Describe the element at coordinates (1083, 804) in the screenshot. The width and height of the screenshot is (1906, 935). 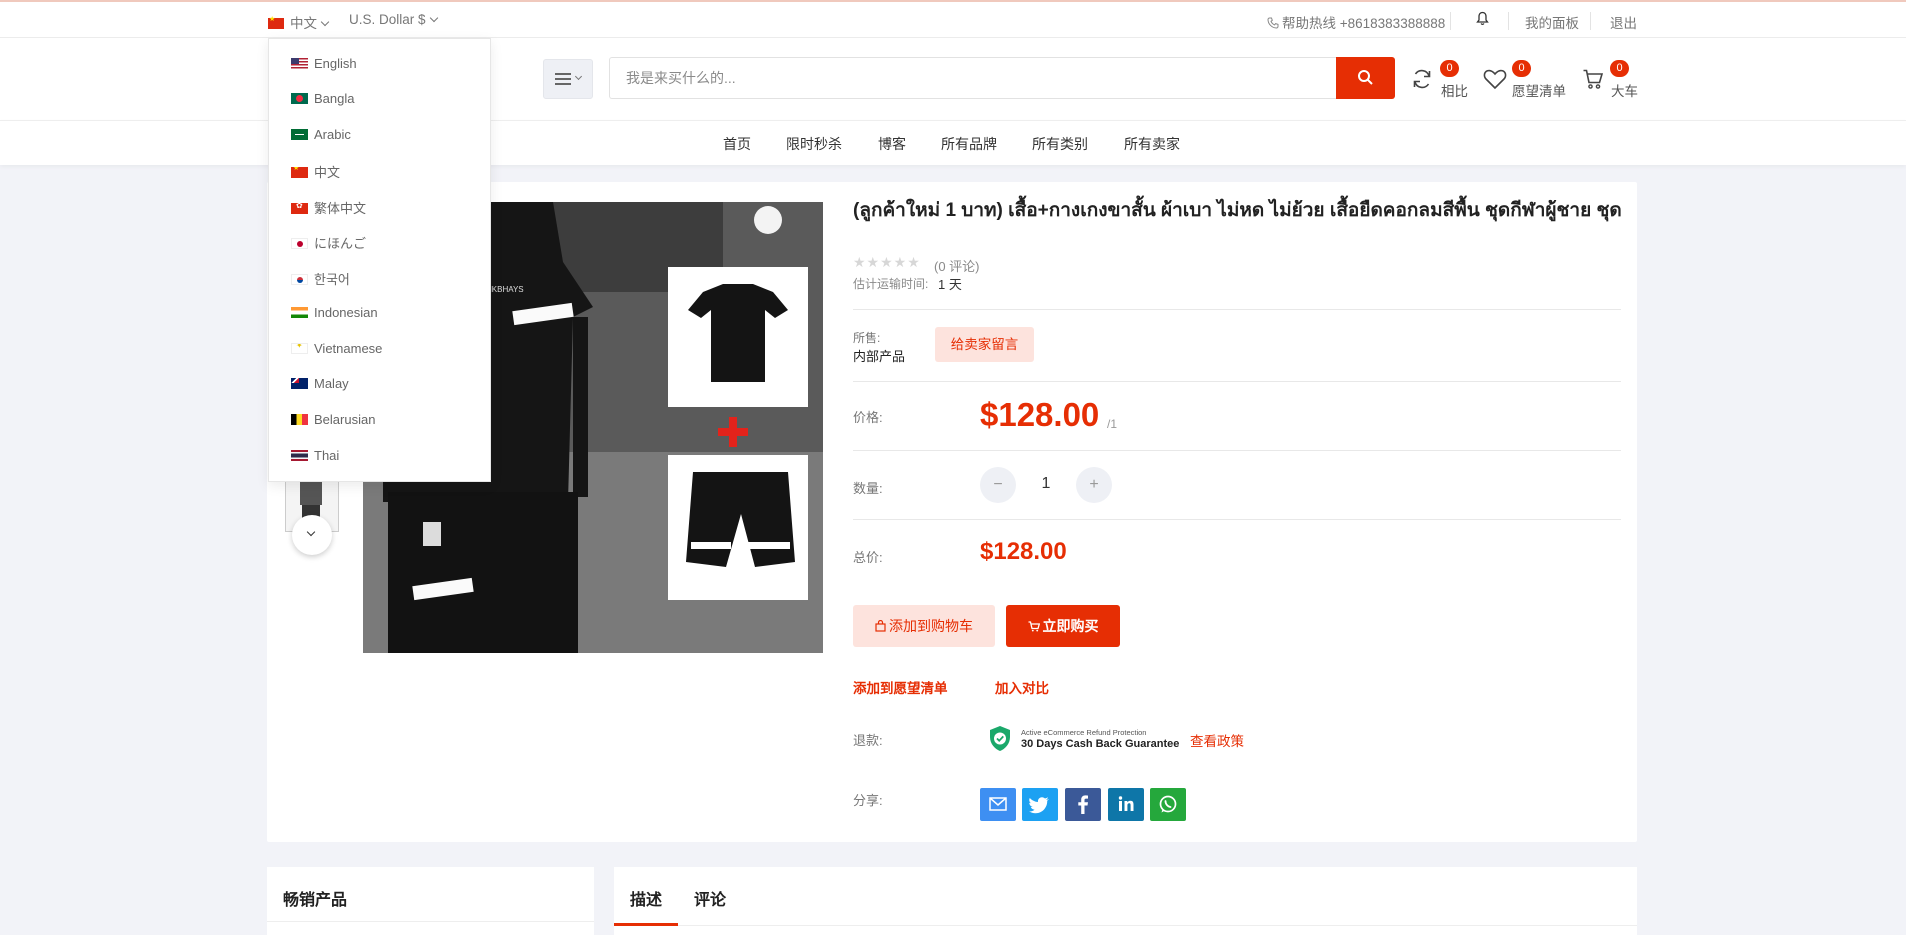
I see `share-facebook-button` at that location.